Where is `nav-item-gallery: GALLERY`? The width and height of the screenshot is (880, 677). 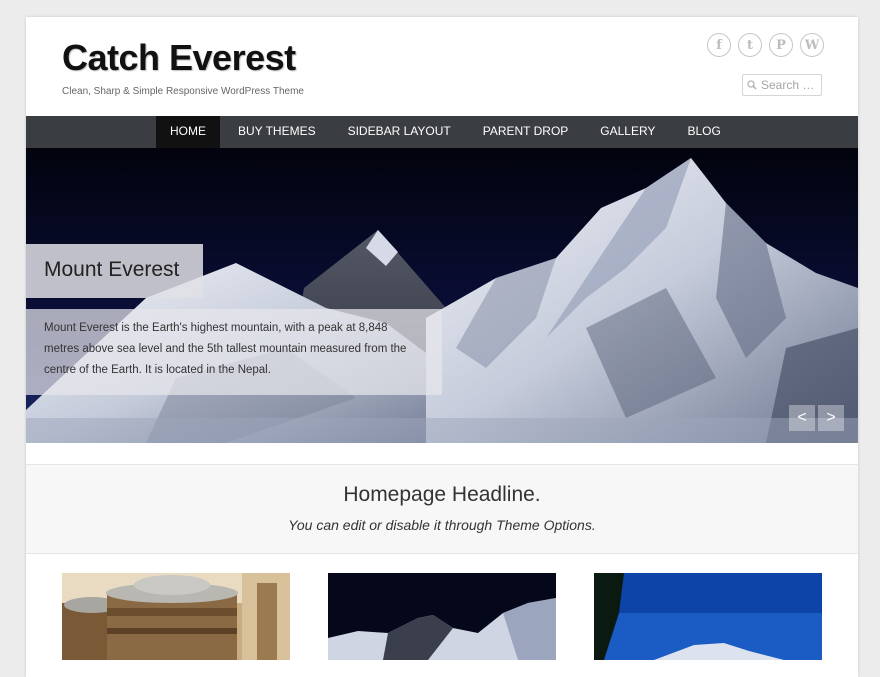
nav-item-gallery: GALLERY is located at coordinates (627, 132).